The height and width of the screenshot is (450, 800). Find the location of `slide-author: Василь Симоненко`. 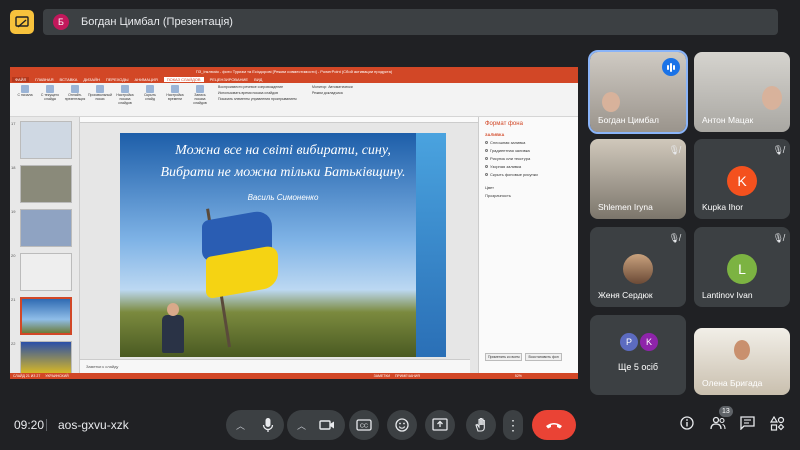

slide-author: Василь Симоненко is located at coordinates (283, 197).